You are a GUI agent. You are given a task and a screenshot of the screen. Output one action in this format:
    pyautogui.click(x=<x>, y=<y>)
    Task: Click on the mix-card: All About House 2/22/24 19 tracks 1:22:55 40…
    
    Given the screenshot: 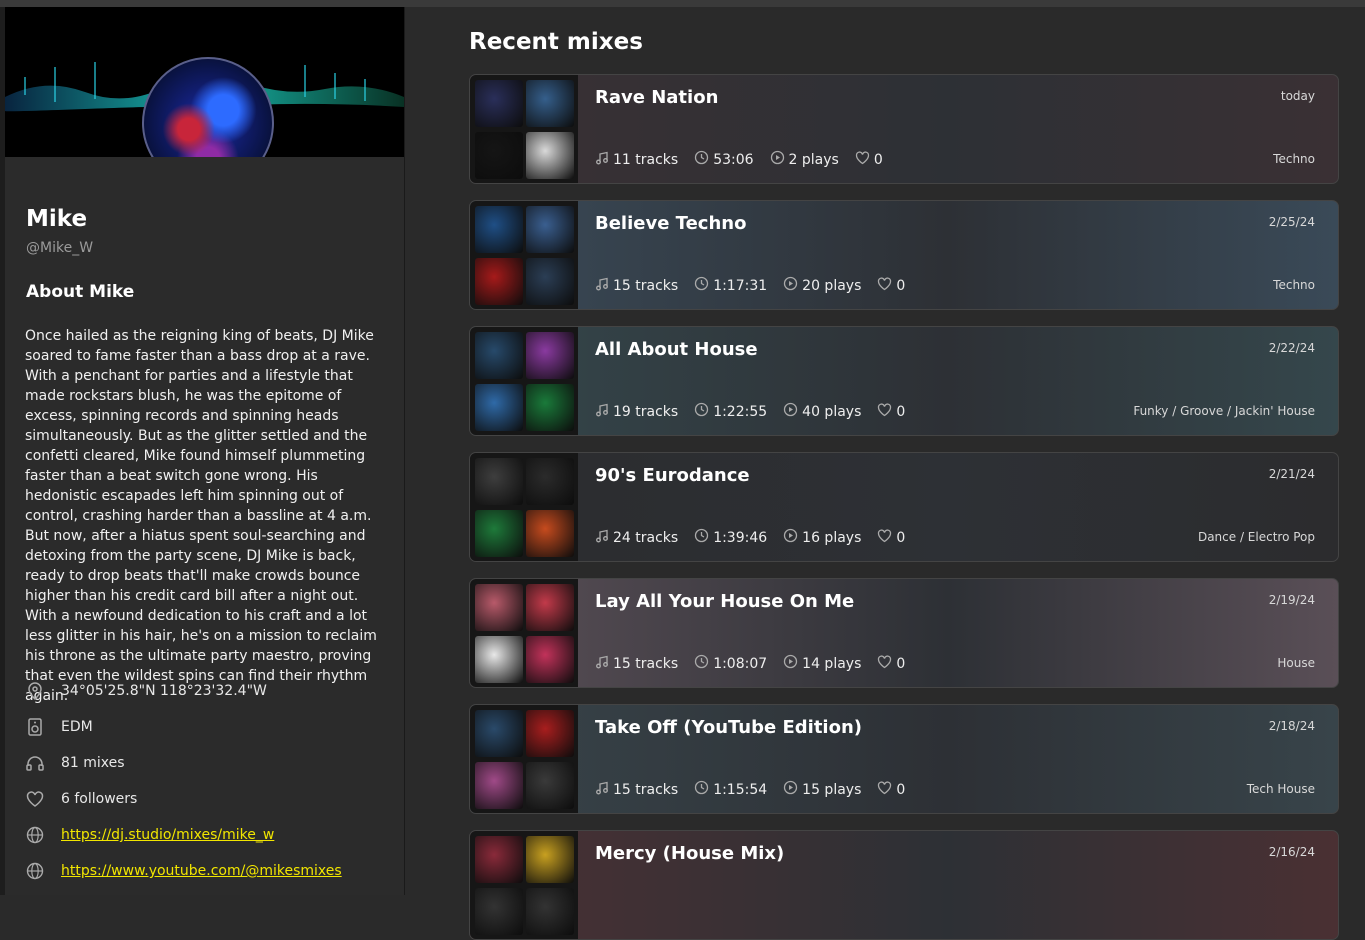 What is the action you would take?
    pyautogui.click(x=904, y=381)
    